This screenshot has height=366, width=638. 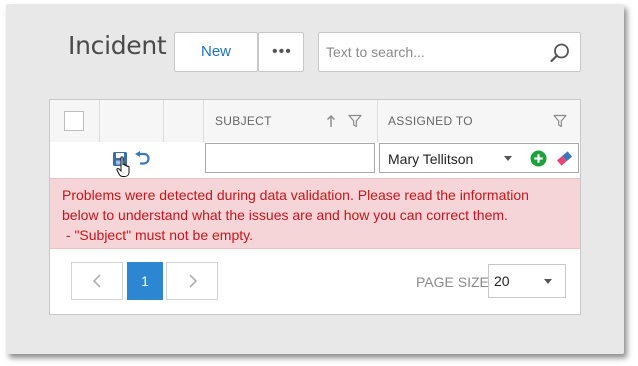 What do you see at coordinates (331, 121) in the screenshot?
I see `sort-ascending-icon` at bounding box center [331, 121].